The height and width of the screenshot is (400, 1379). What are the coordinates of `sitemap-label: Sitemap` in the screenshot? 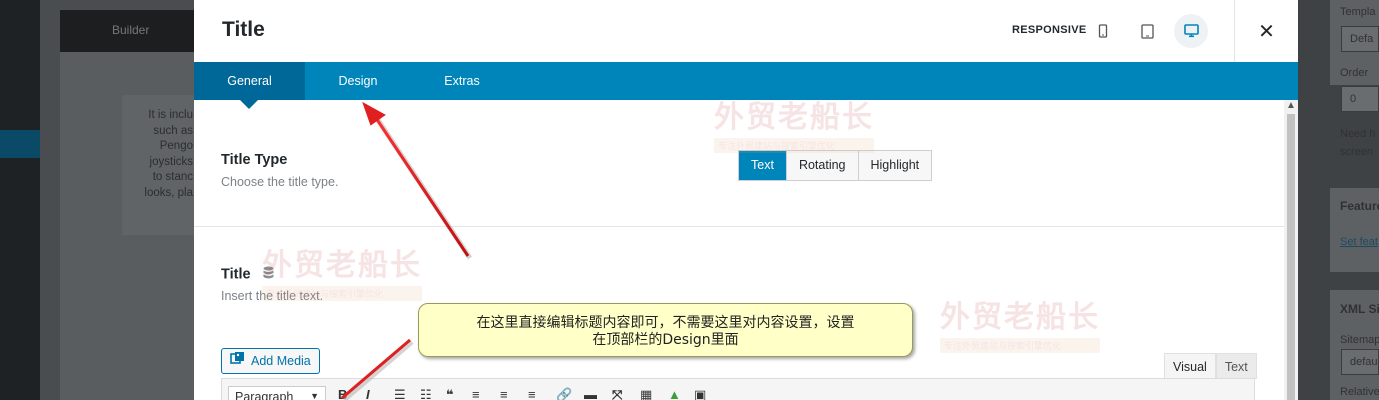 It's located at (1359, 340).